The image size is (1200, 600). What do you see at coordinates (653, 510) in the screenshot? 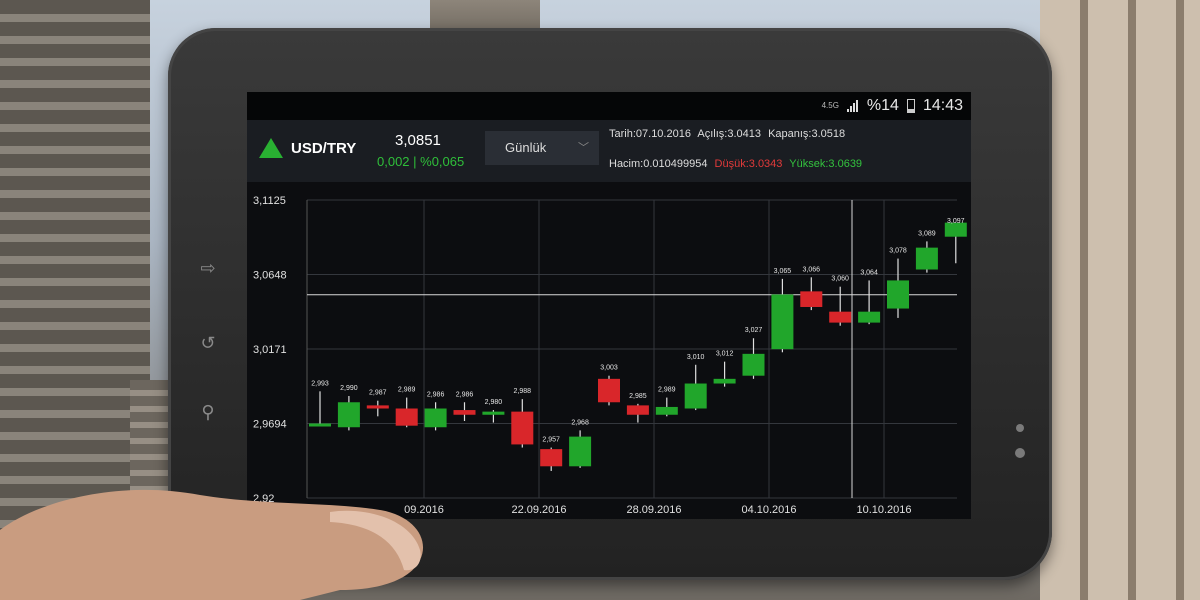
I see `x-tick-label: 28.09.2016` at bounding box center [653, 510].